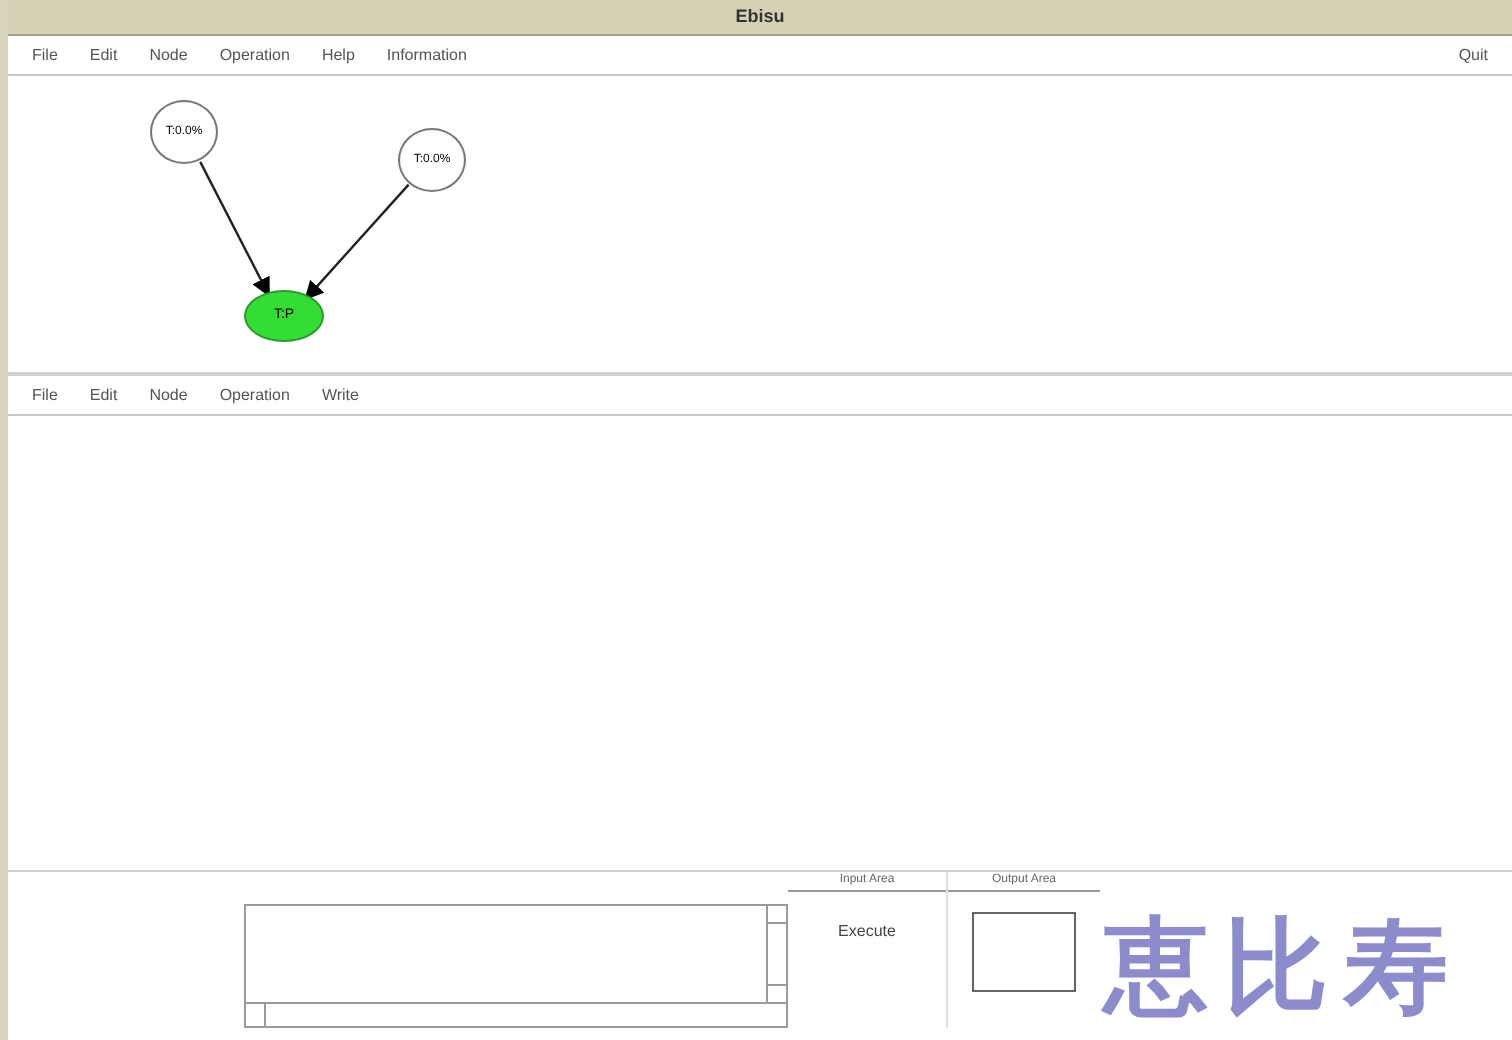 The height and width of the screenshot is (1040, 1512). I want to click on menu-item: Information, so click(426, 55).